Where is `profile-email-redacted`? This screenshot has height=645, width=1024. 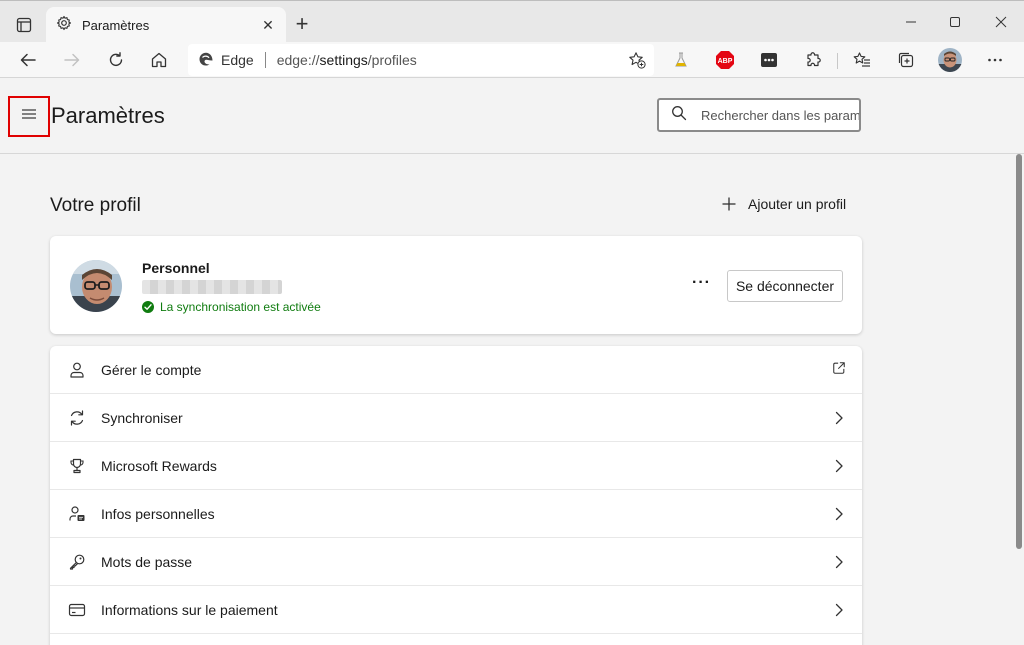 profile-email-redacted is located at coordinates (212, 287).